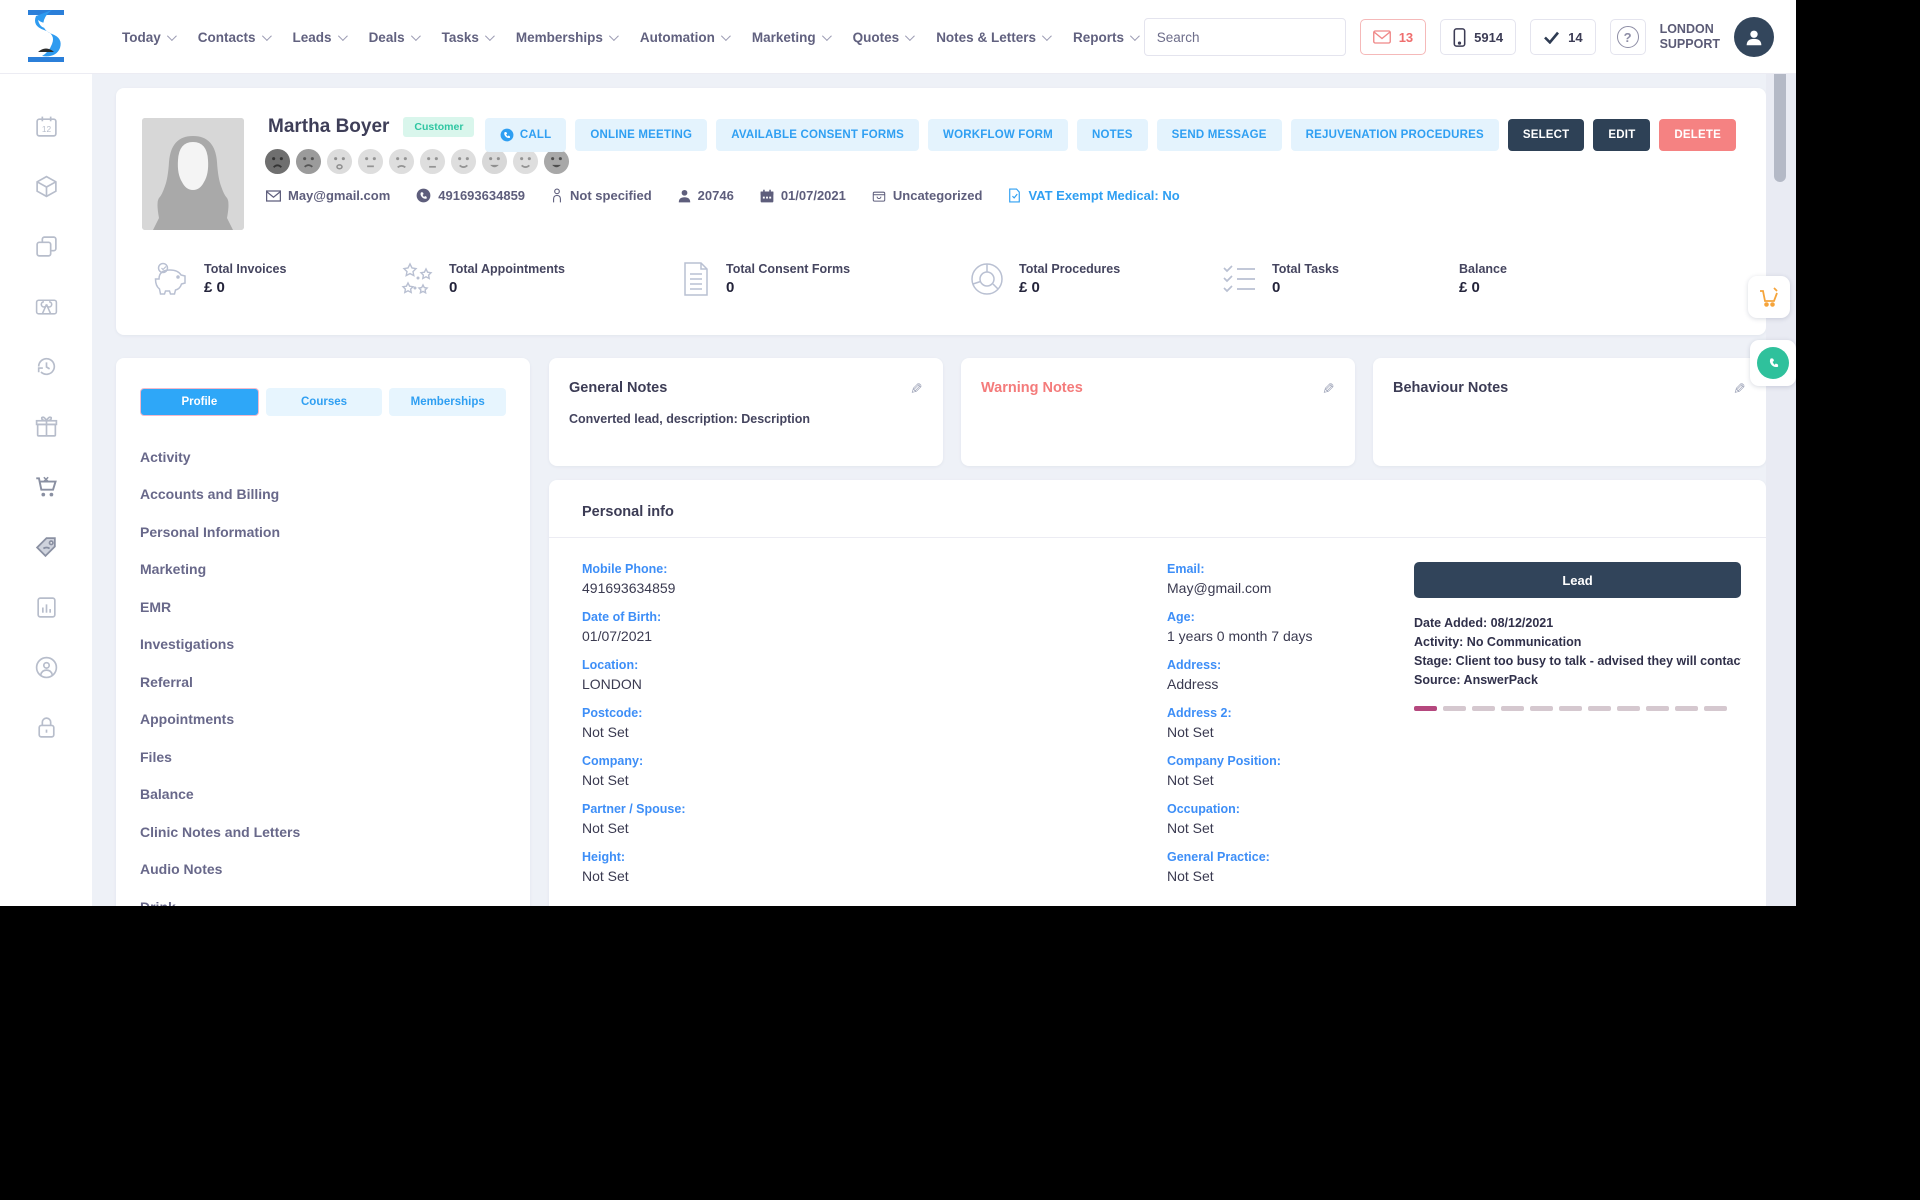 This screenshot has height=1200, width=1920. I want to click on menu-contacts: Contacts, so click(235, 37).